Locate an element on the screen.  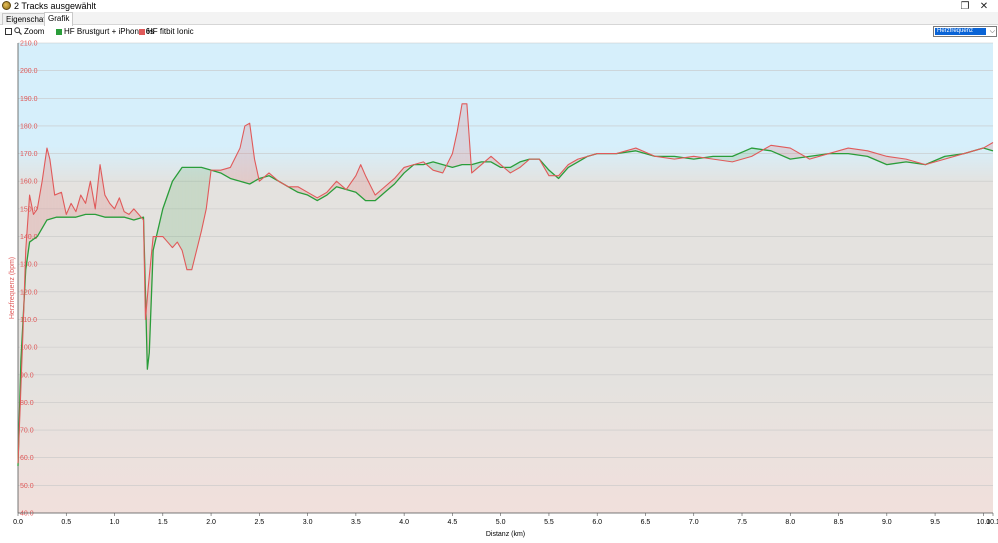
x-tick-label: 1.0 is located at coordinates (115, 522).